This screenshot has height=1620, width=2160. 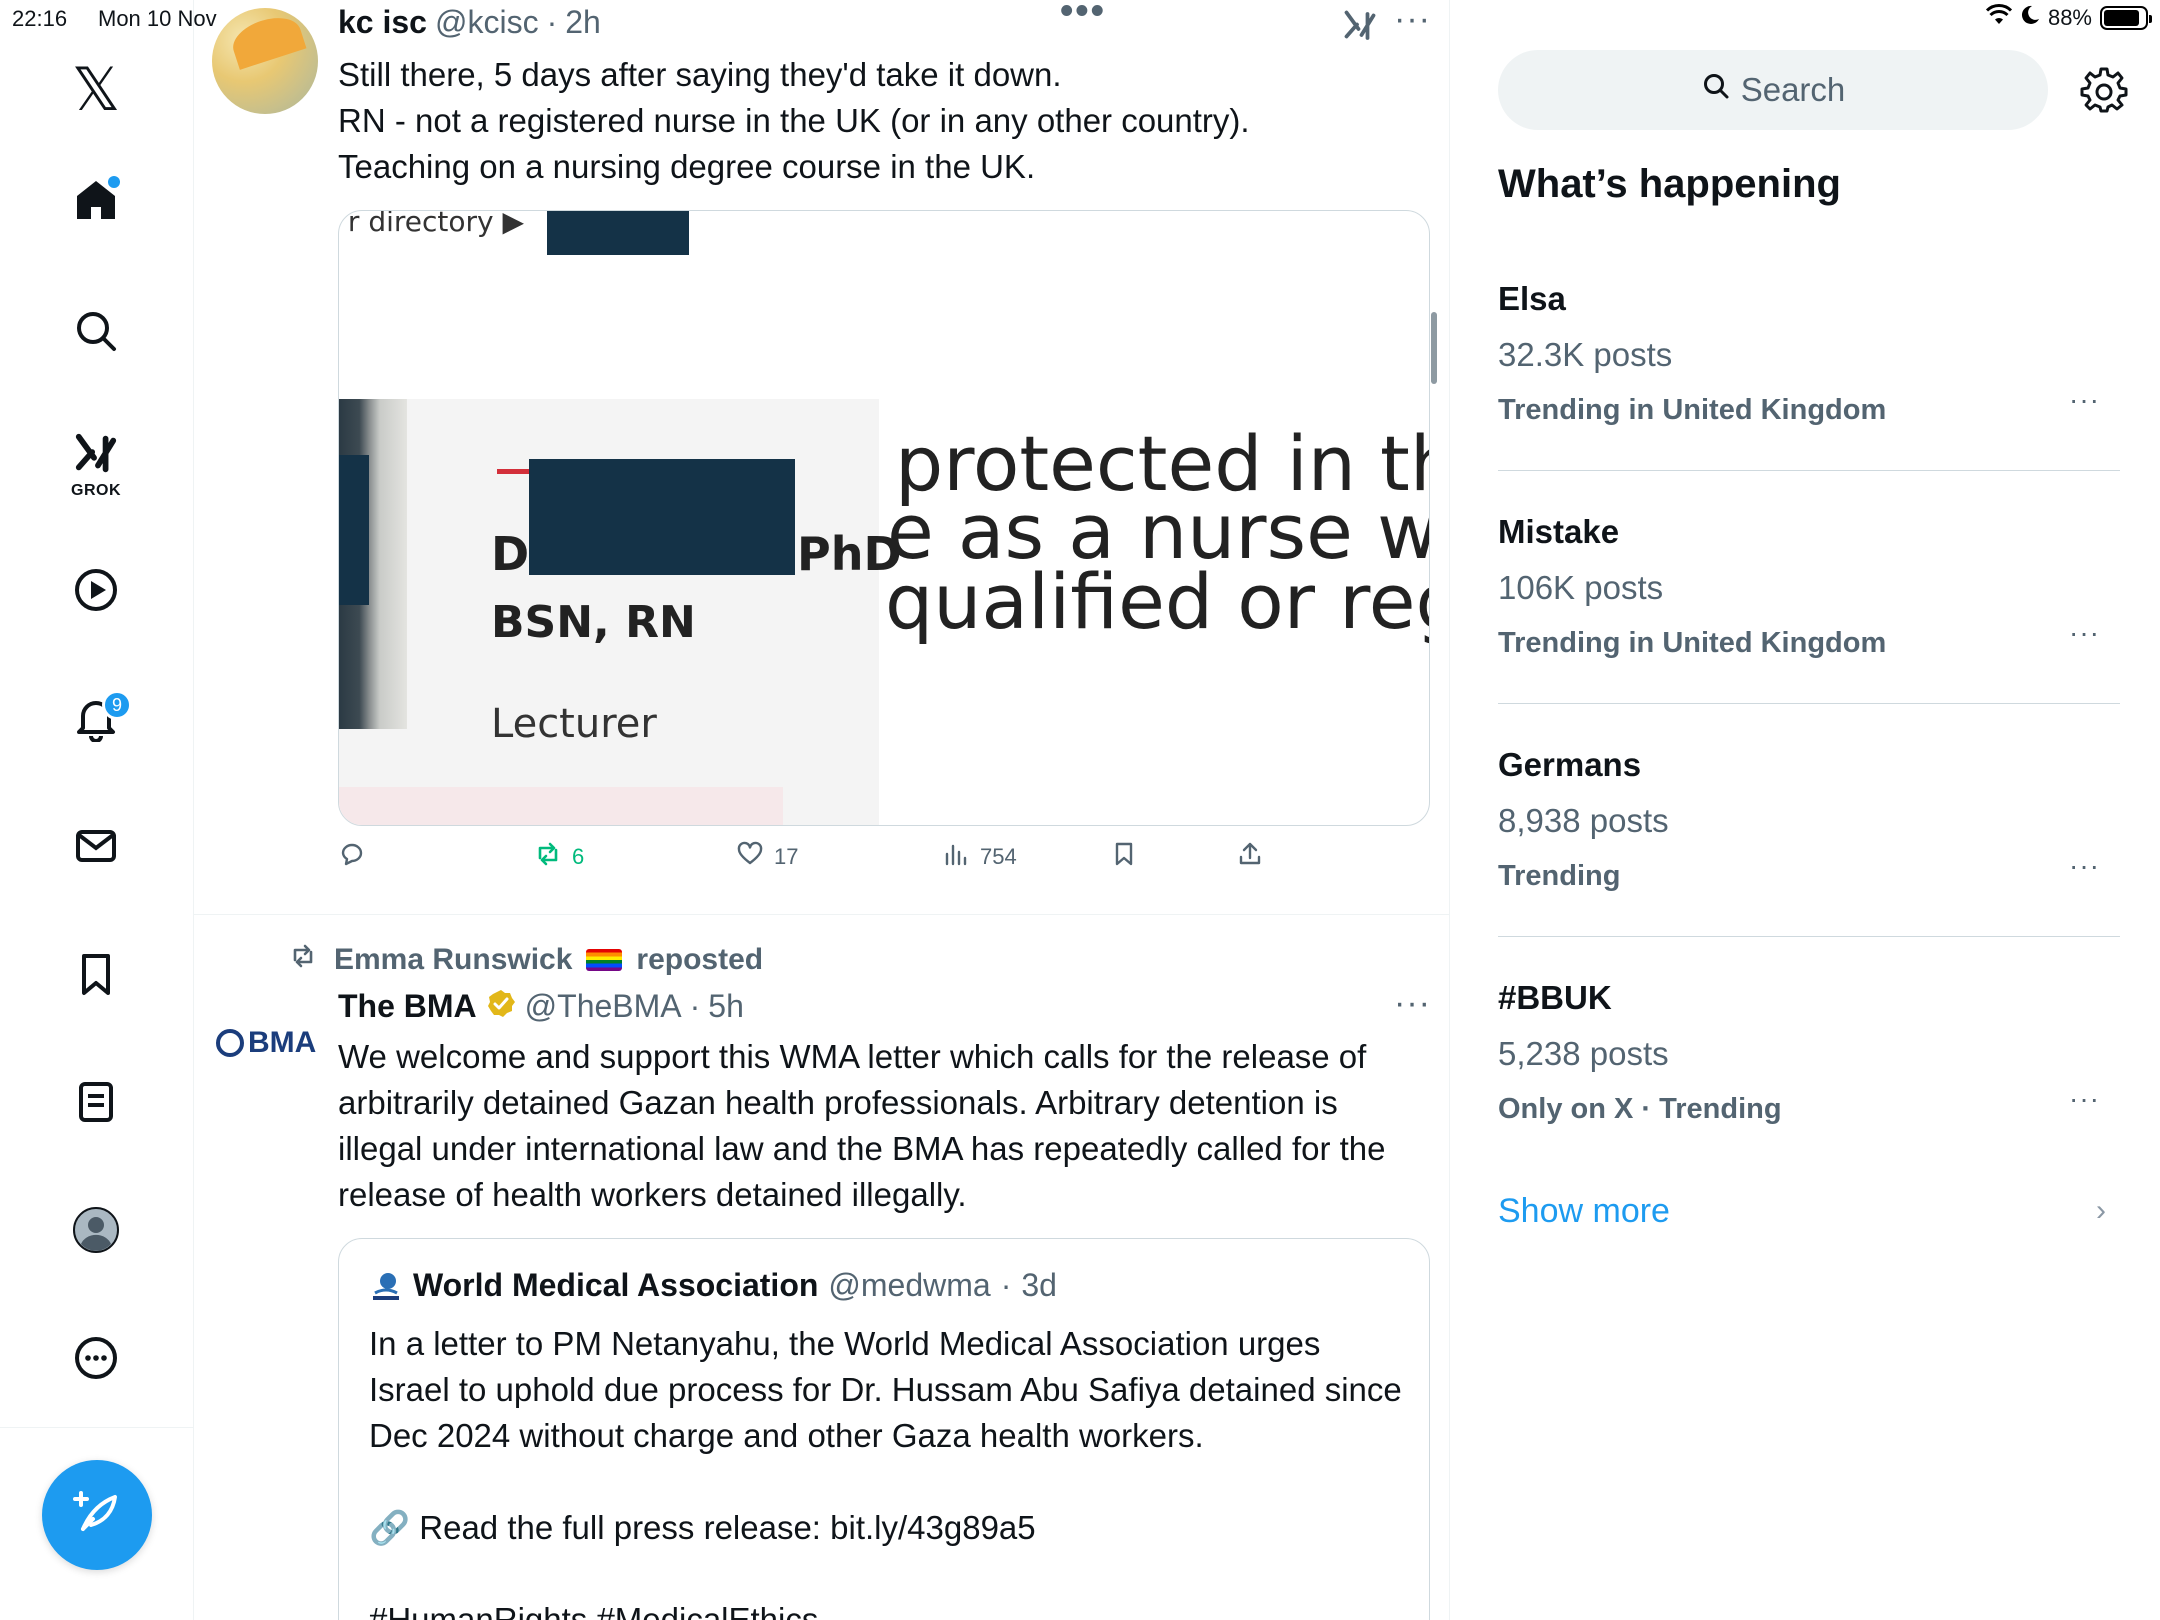 I want to click on video-play-icon, so click(x=96, y=592).